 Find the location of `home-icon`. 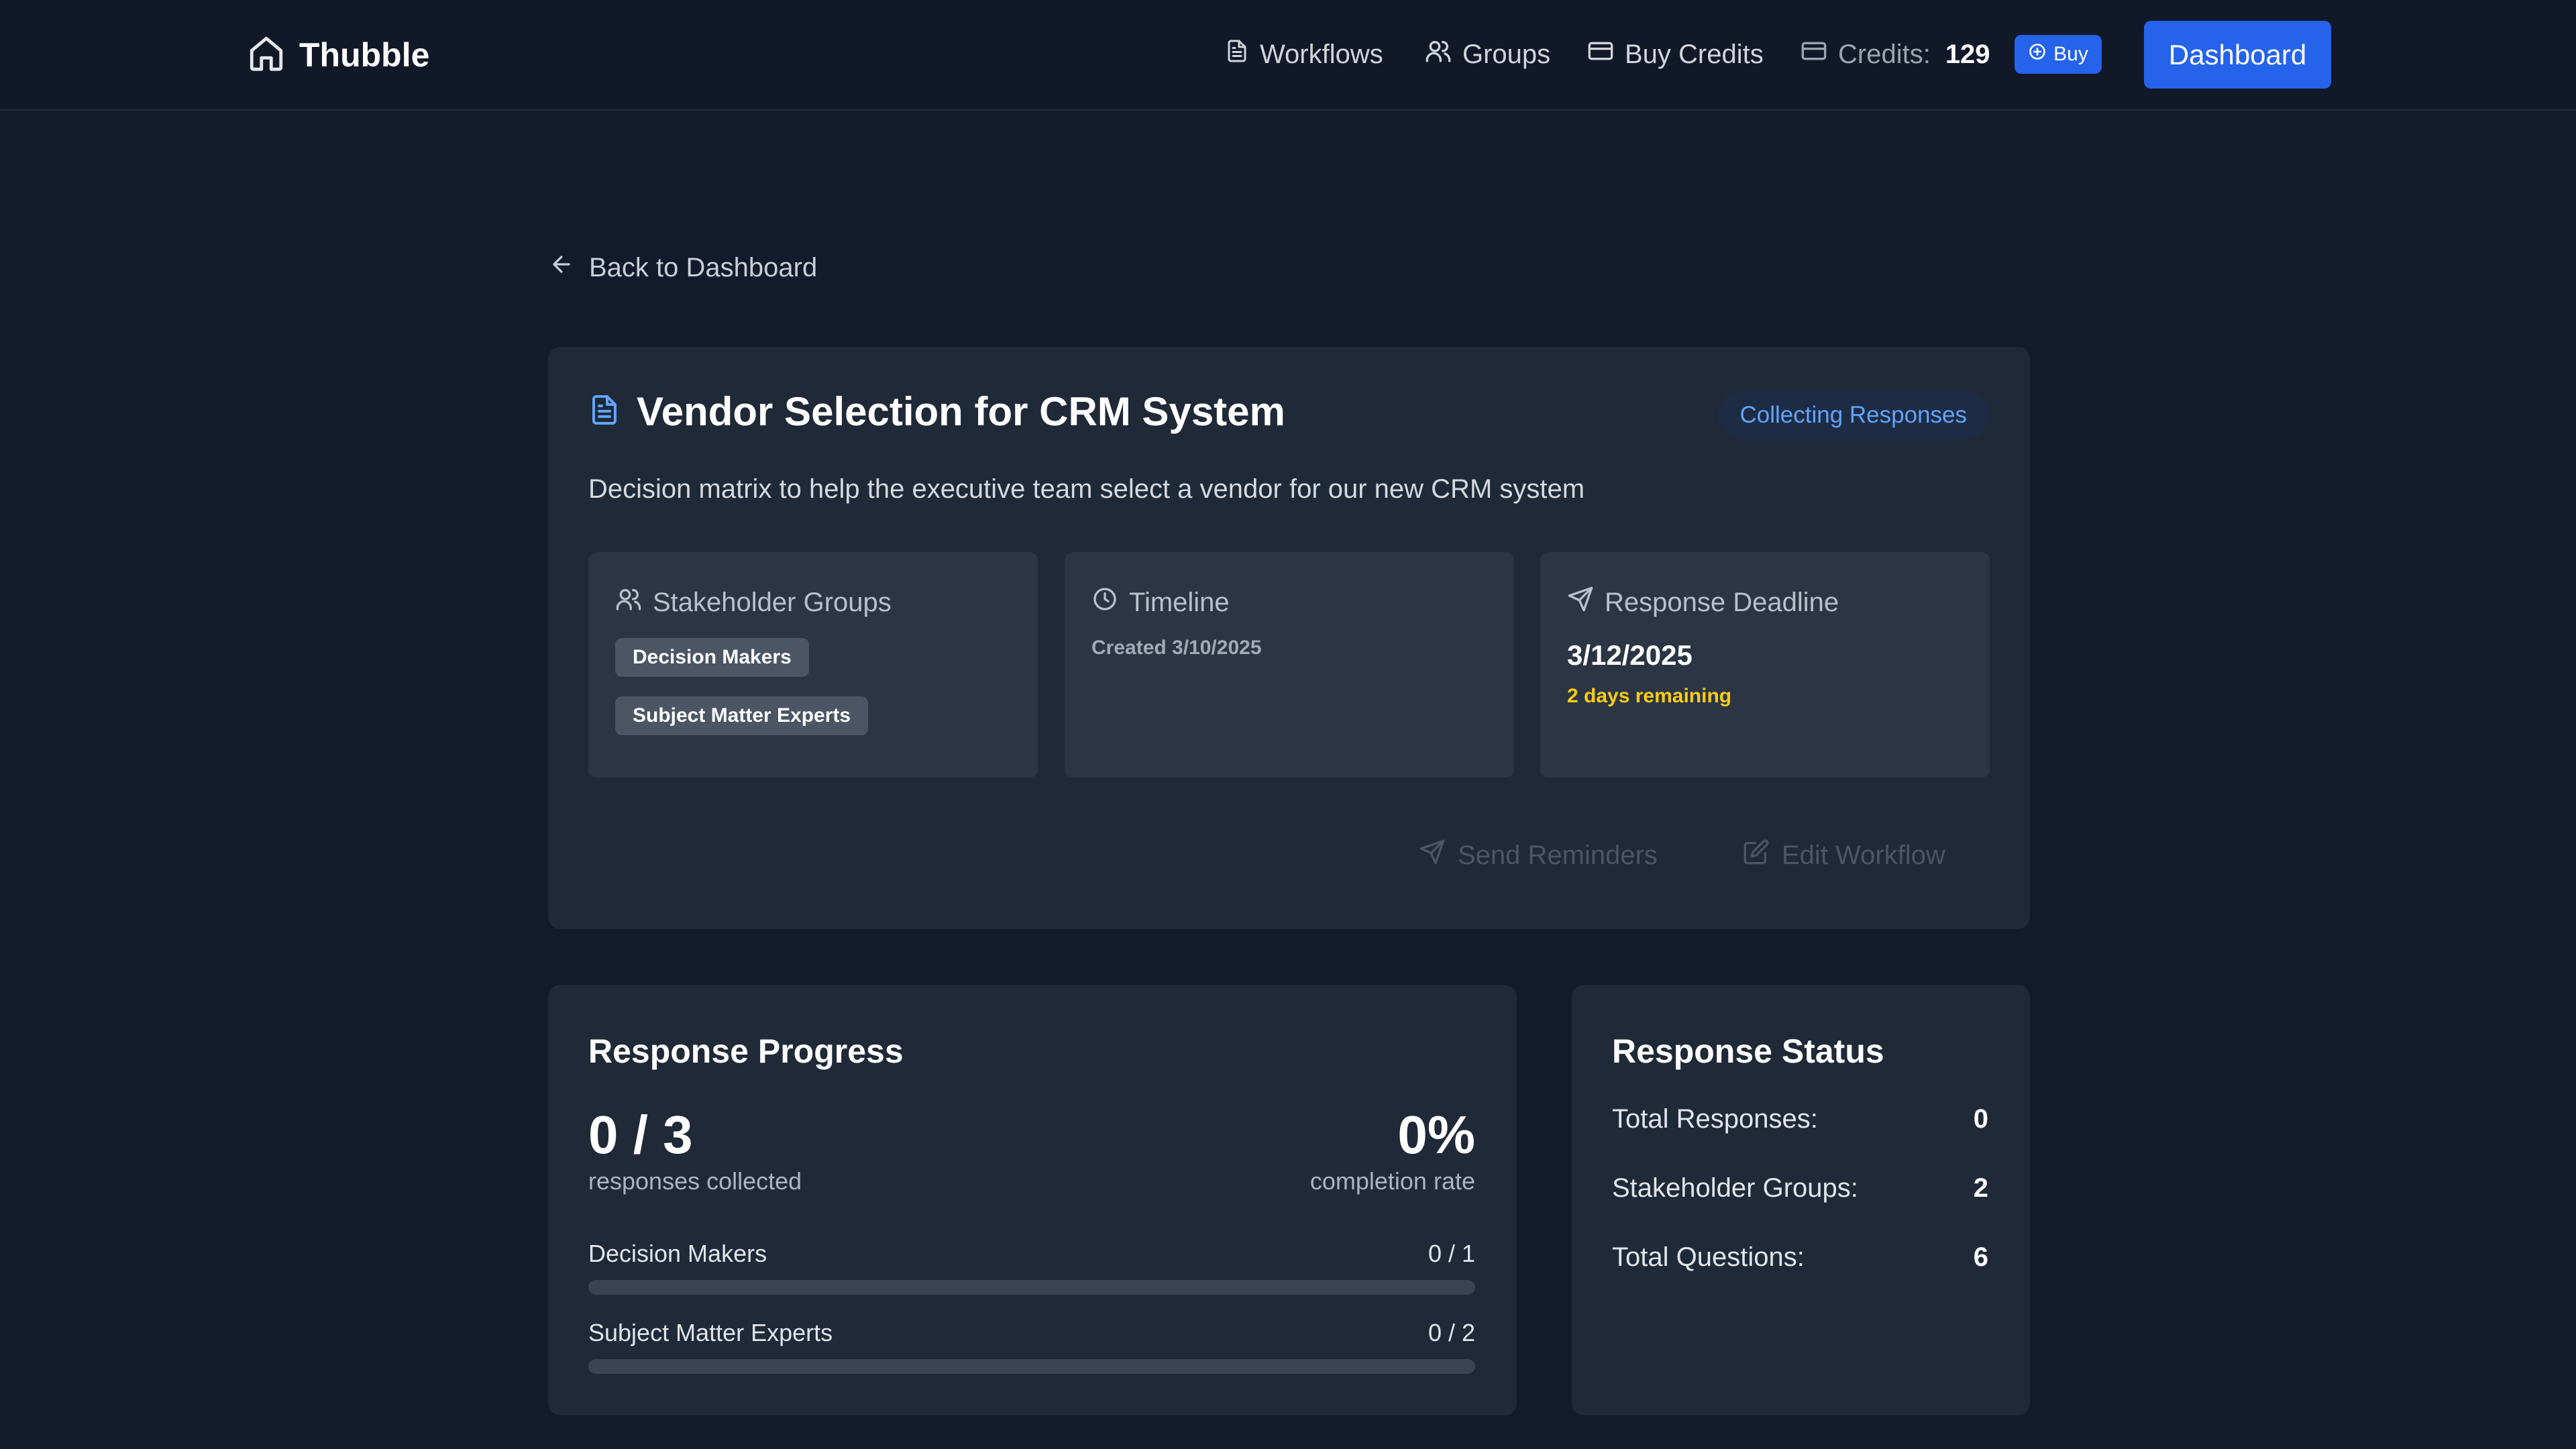

home-icon is located at coordinates (266, 55).